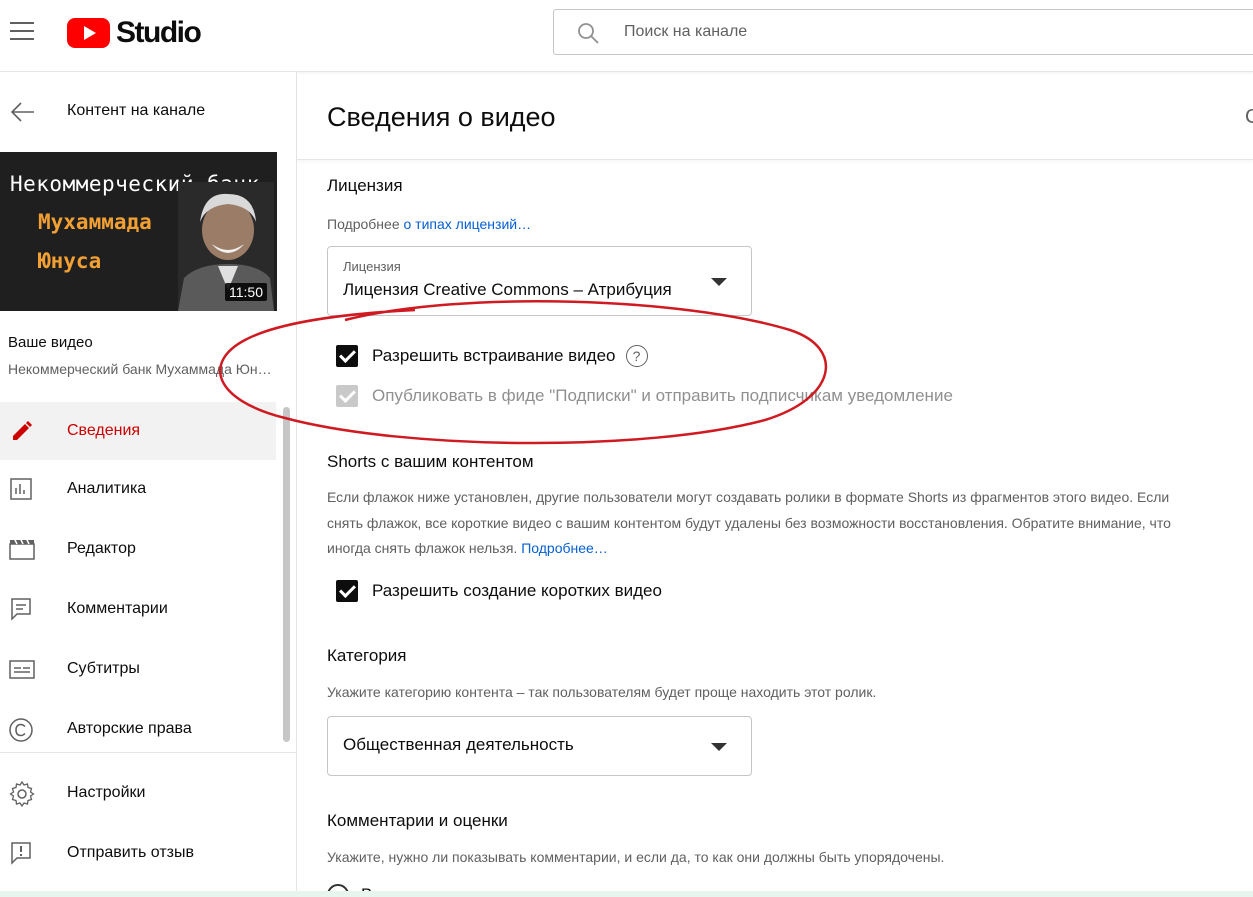  What do you see at coordinates (22, 794) in the screenshot?
I see `gear-icon` at bounding box center [22, 794].